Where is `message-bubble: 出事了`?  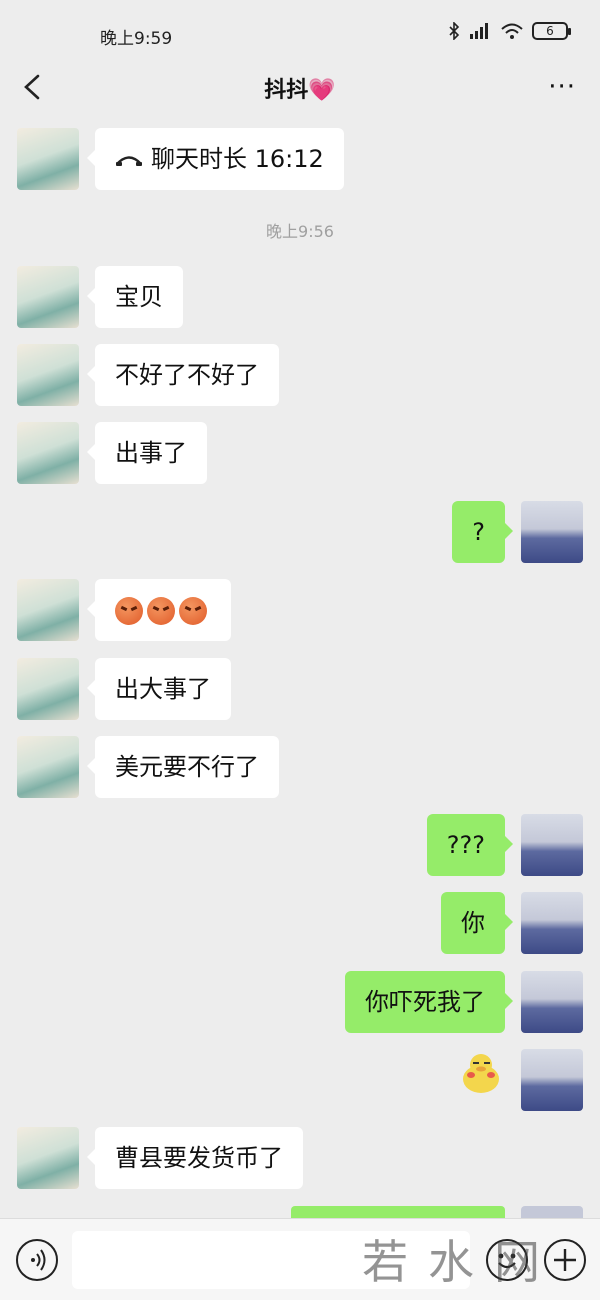
message-bubble: 出事了 is located at coordinates (147, 453).